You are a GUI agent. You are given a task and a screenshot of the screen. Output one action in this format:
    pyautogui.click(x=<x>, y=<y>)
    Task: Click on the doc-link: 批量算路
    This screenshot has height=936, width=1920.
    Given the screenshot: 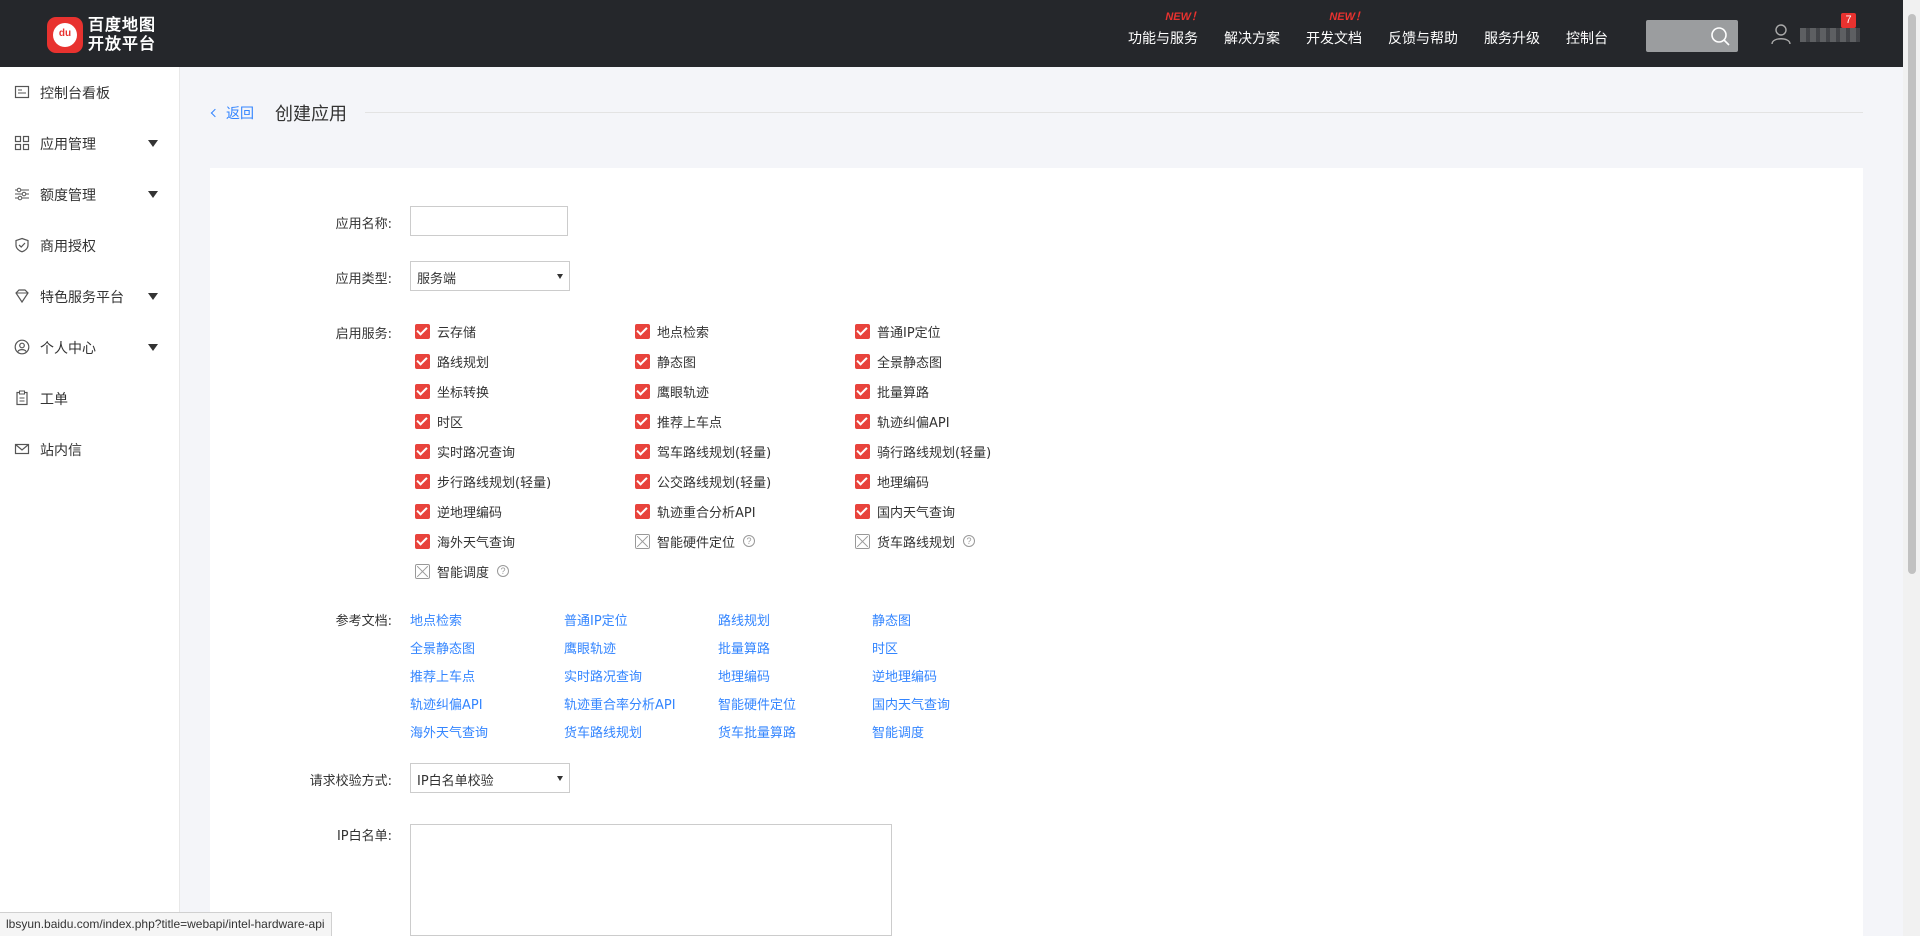 What is the action you would take?
    pyautogui.click(x=744, y=647)
    